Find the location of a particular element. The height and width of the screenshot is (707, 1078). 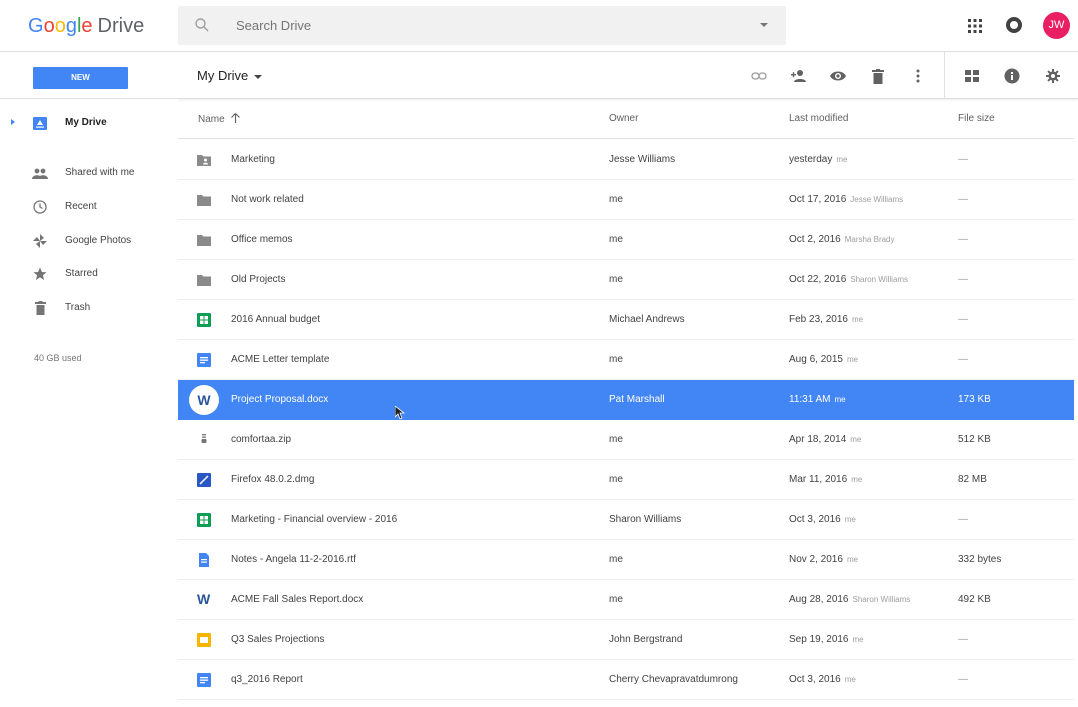

shared-folder-icon is located at coordinates (204, 160).